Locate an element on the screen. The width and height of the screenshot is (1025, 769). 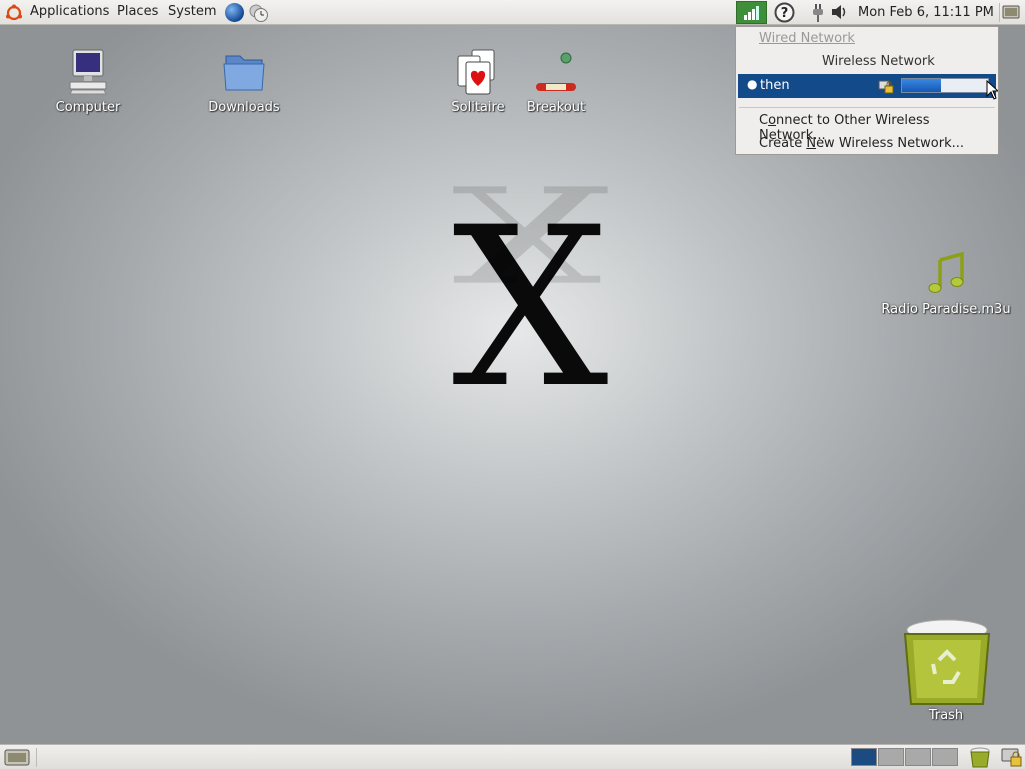
show-desktop-icon is located at coordinates (17, 757).